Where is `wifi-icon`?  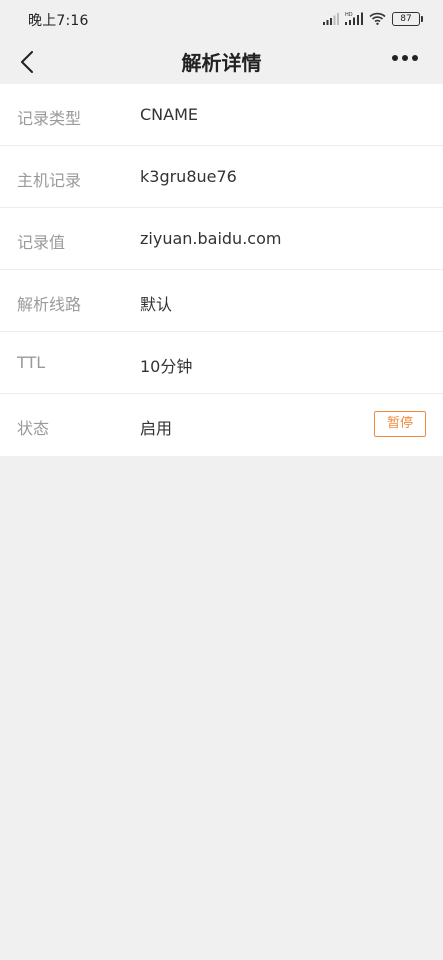 wifi-icon is located at coordinates (377, 19).